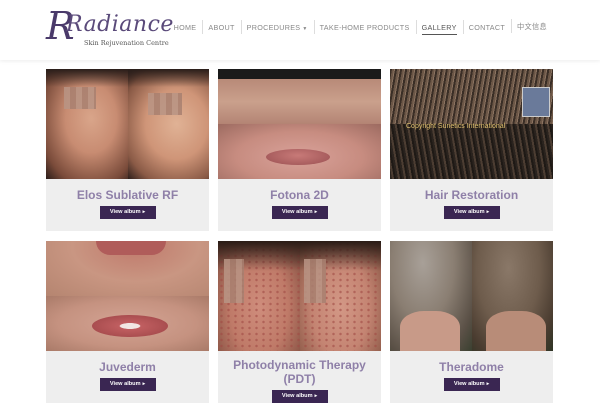 This screenshot has width=600, height=403. I want to click on gallery-card-juvederm: Juvederm View album ▸, so click(127, 322).